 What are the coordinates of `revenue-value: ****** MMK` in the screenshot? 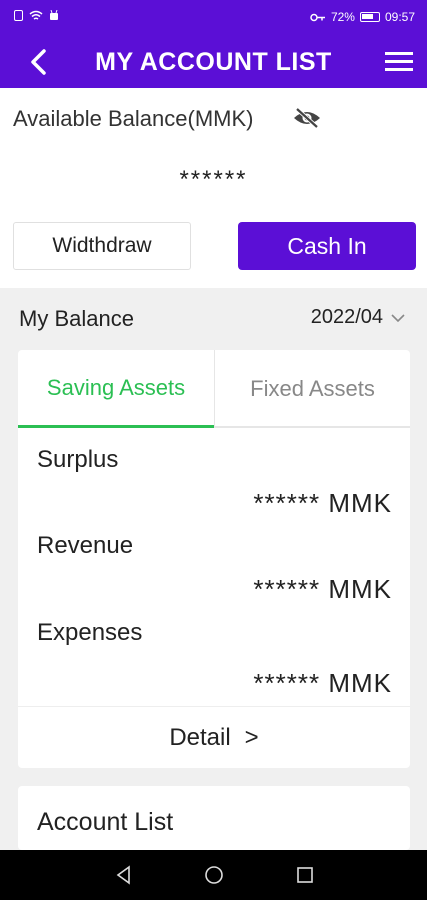 It's located at (322, 589).